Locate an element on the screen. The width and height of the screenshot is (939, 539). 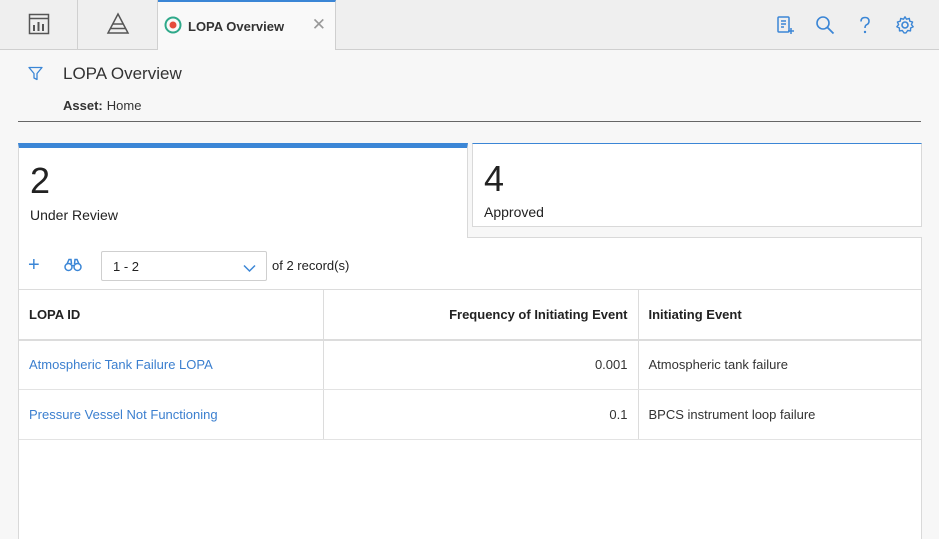
chevron-down-icon is located at coordinates (249, 268).